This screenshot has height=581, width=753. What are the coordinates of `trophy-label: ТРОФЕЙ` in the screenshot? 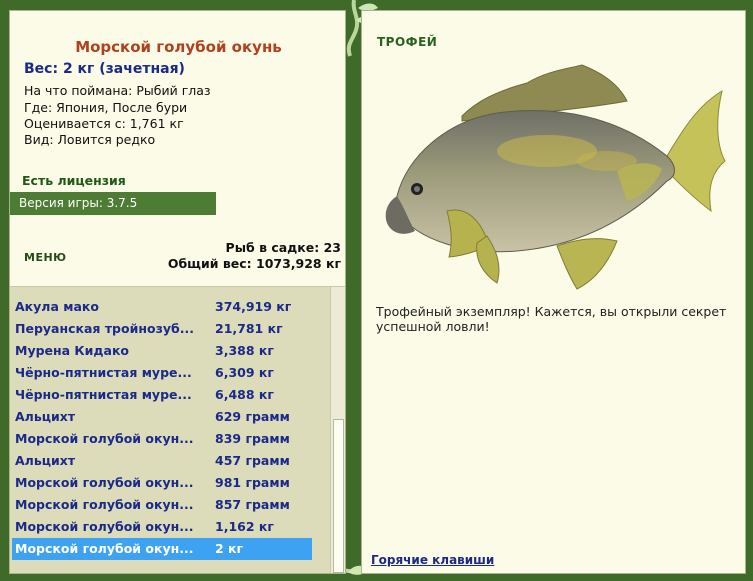 It's located at (407, 42).